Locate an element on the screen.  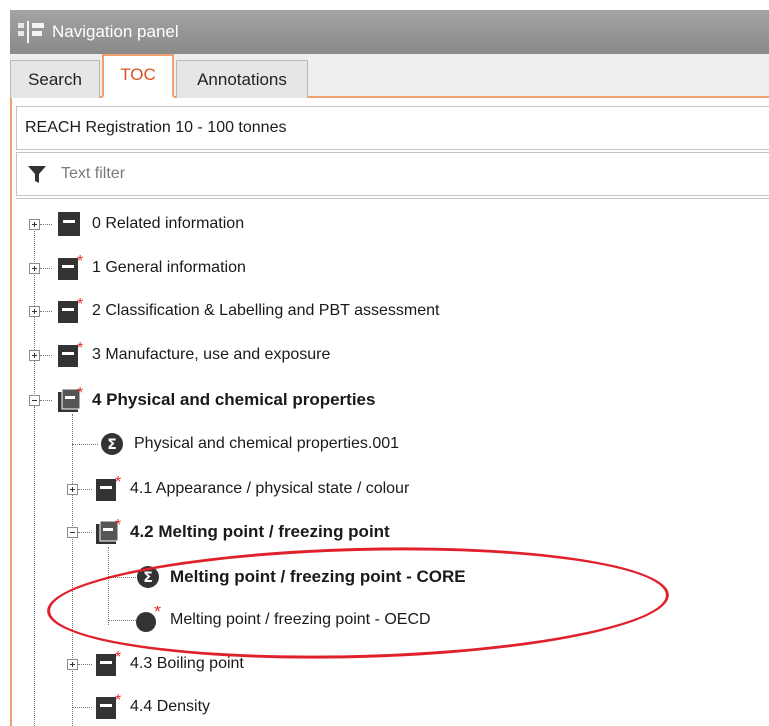
tree-item-density: * 4.4 Density is located at coordinates (152, 707).